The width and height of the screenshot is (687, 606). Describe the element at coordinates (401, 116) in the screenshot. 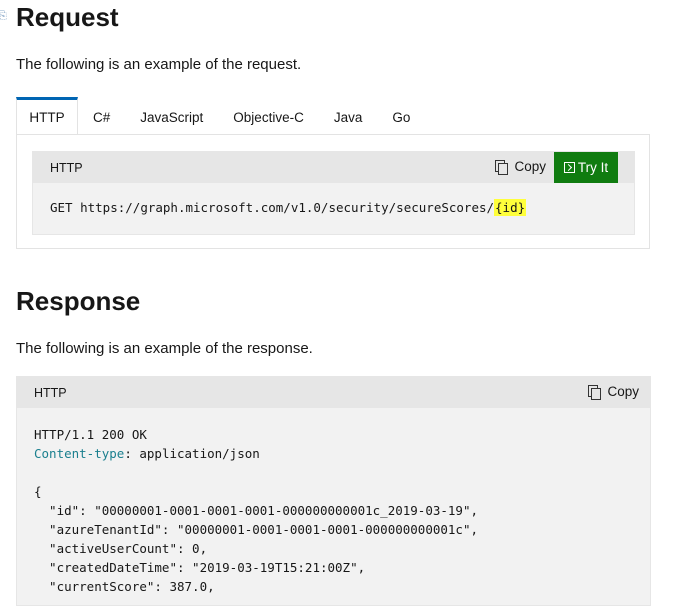

I see `tab-go: Go` at that location.